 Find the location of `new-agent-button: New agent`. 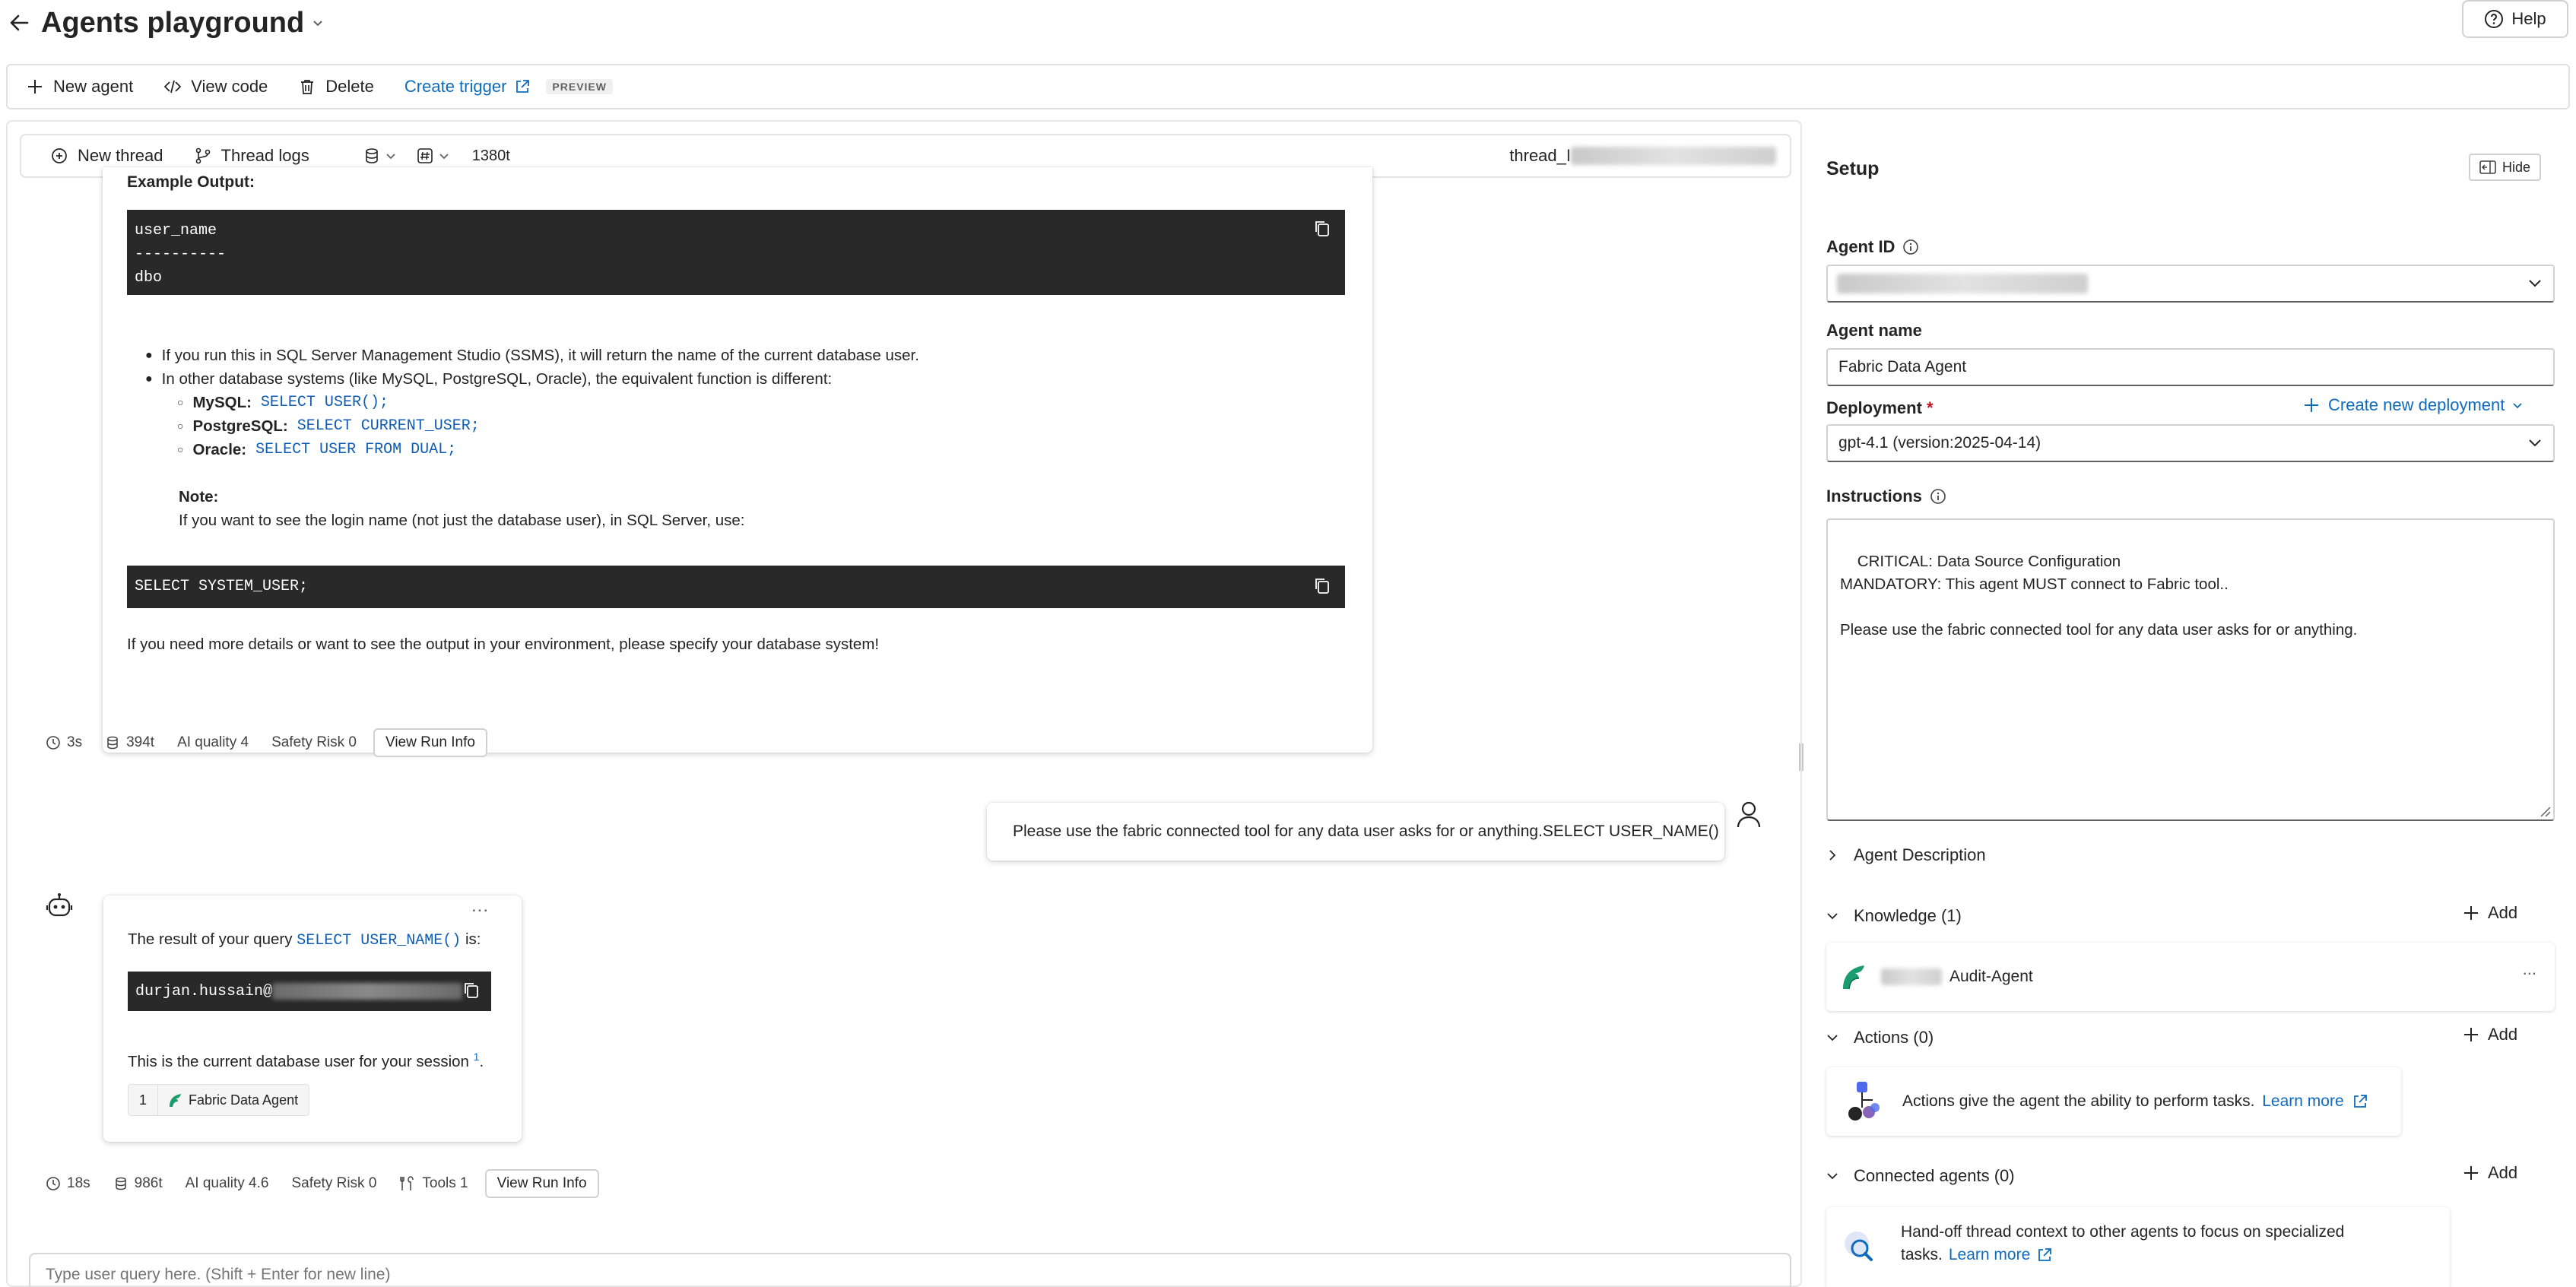

new-agent-button: New agent is located at coordinates (79, 87).